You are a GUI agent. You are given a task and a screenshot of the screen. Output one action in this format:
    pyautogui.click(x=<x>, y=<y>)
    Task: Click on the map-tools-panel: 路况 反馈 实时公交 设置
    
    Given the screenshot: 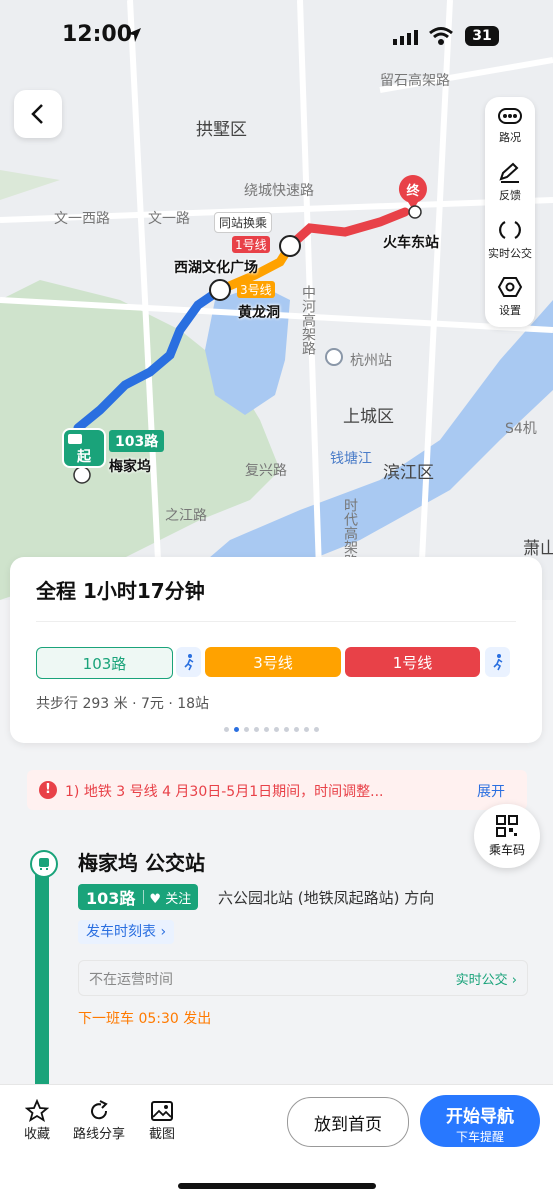 What is the action you would take?
    pyautogui.click(x=510, y=212)
    